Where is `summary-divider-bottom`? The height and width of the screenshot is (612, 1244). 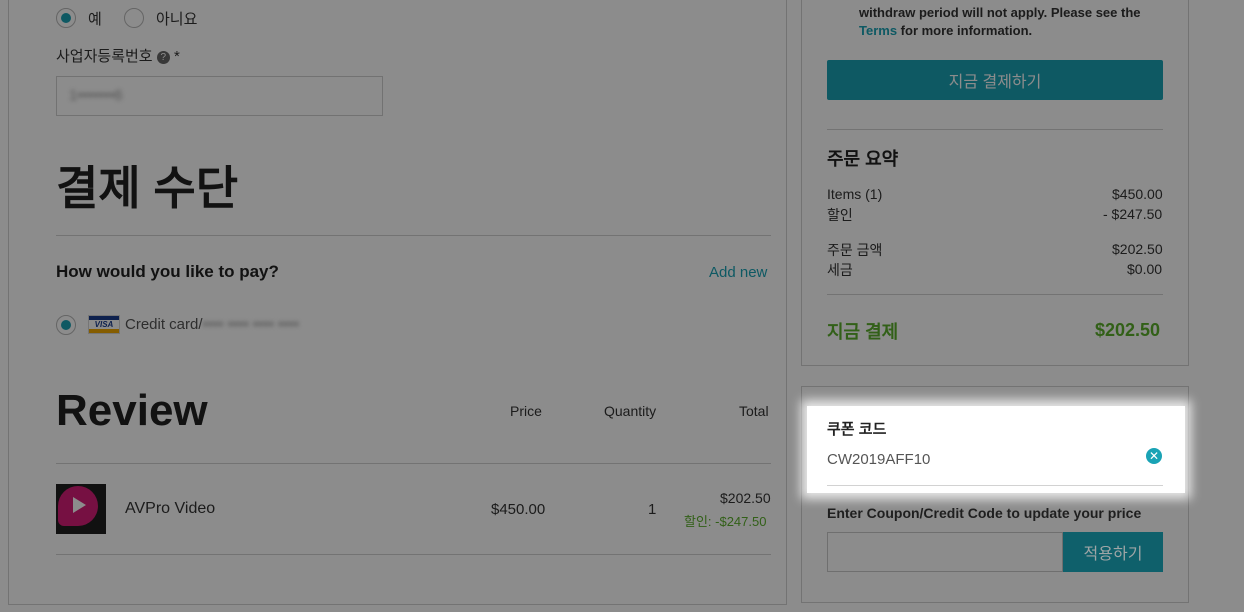 summary-divider-bottom is located at coordinates (995, 294).